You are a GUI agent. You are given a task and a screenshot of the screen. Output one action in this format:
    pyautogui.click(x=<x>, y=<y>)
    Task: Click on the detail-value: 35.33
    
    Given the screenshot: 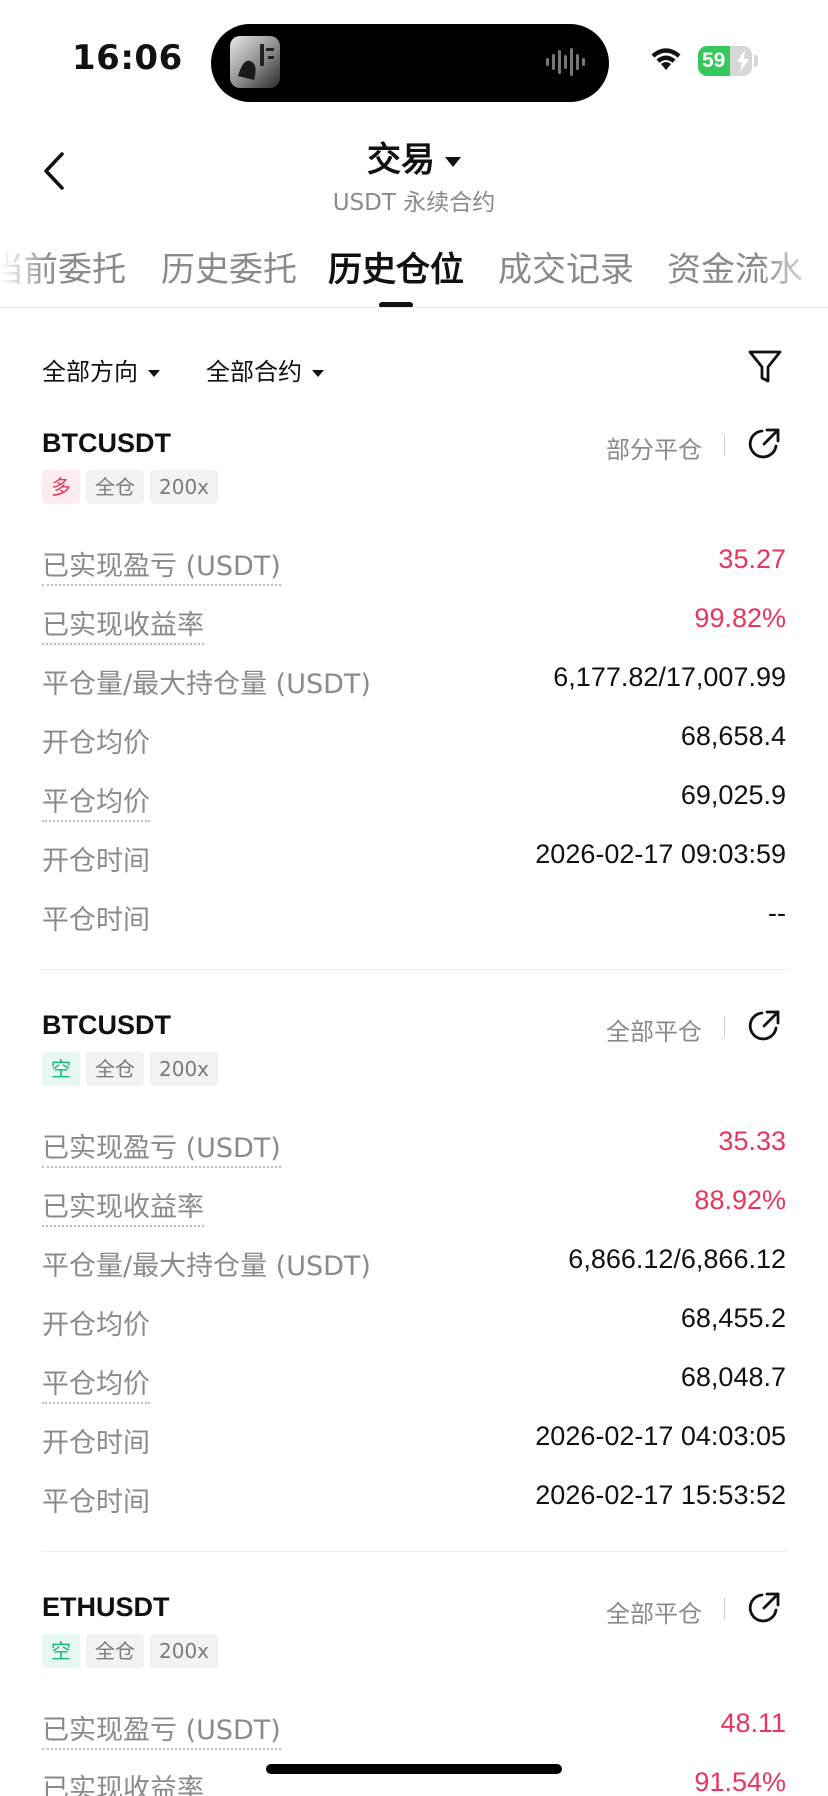 What is the action you would take?
    pyautogui.click(x=752, y=1141)
    